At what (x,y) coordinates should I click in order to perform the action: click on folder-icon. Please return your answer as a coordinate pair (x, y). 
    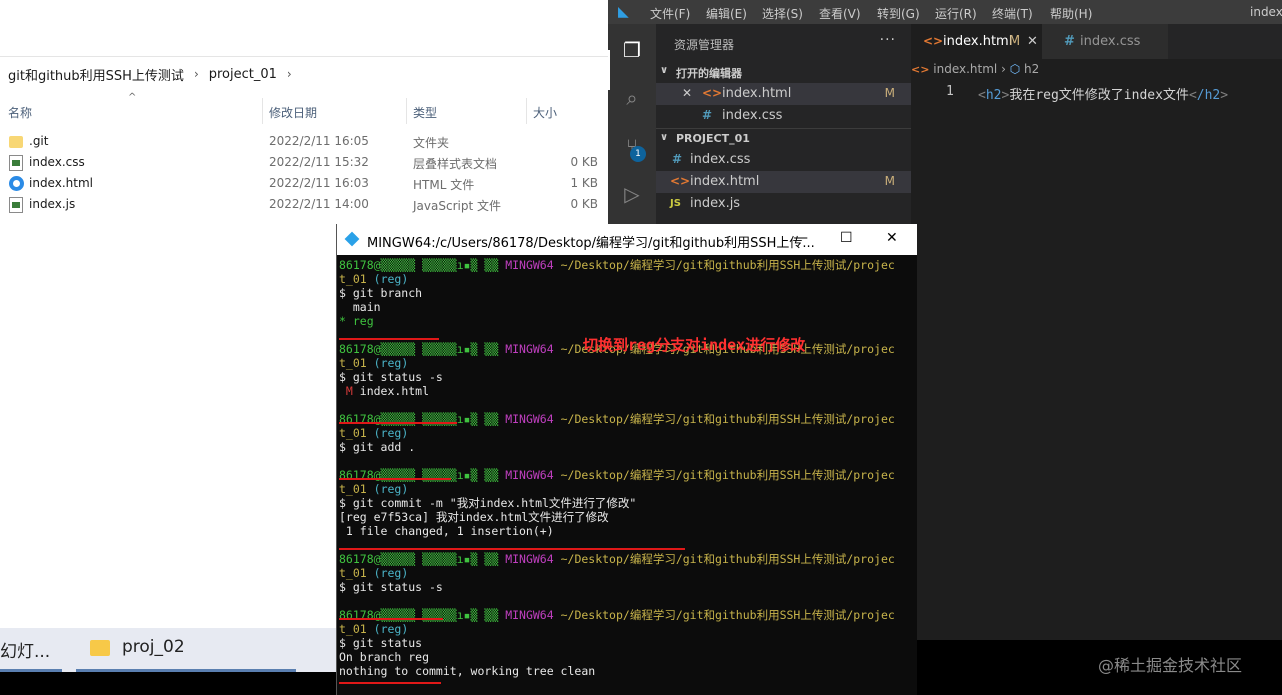
    Looking at the image, I should click on (16, 142).